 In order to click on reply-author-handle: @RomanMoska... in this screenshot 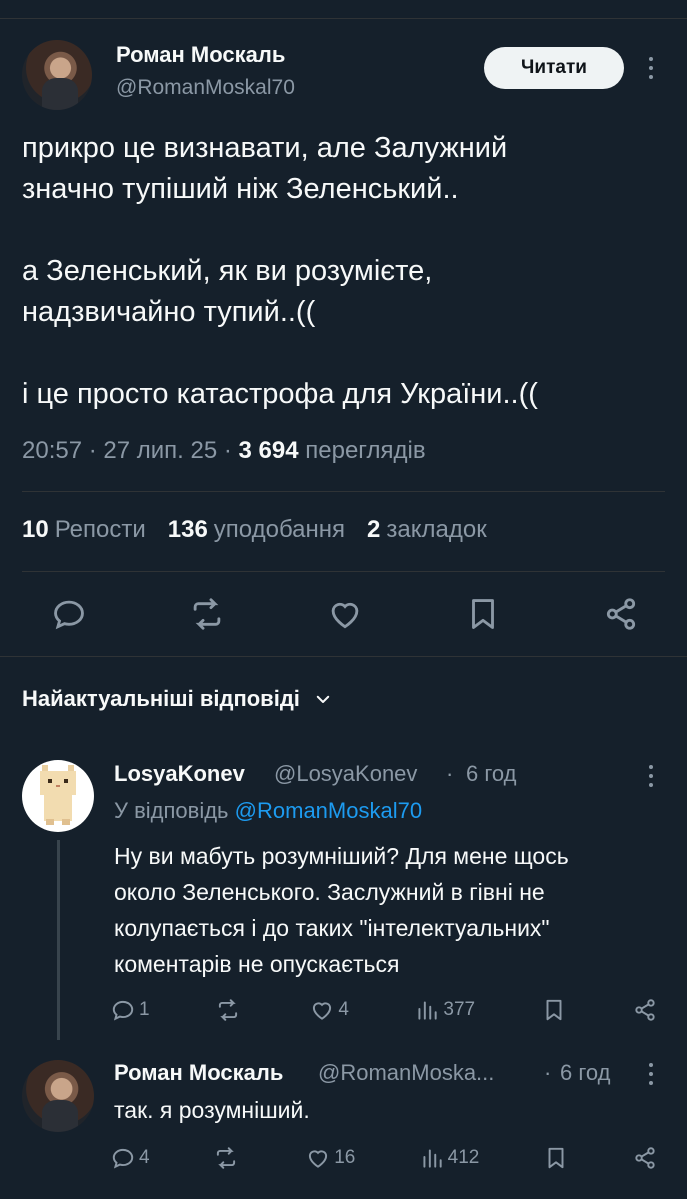, I will do `click(406, 1073)`.